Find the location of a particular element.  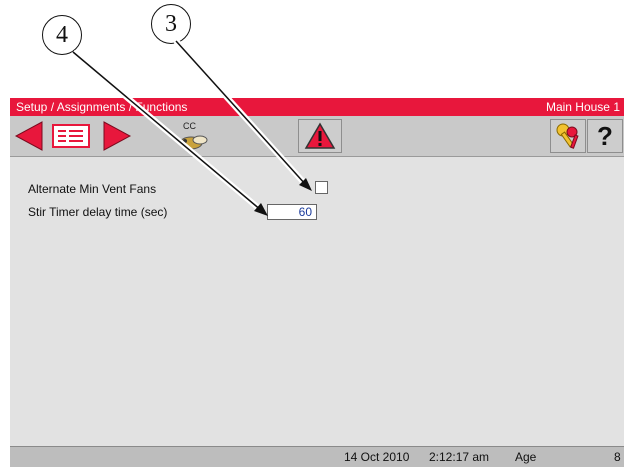

warning-triangle-icon is located at coordinates (320, 135).